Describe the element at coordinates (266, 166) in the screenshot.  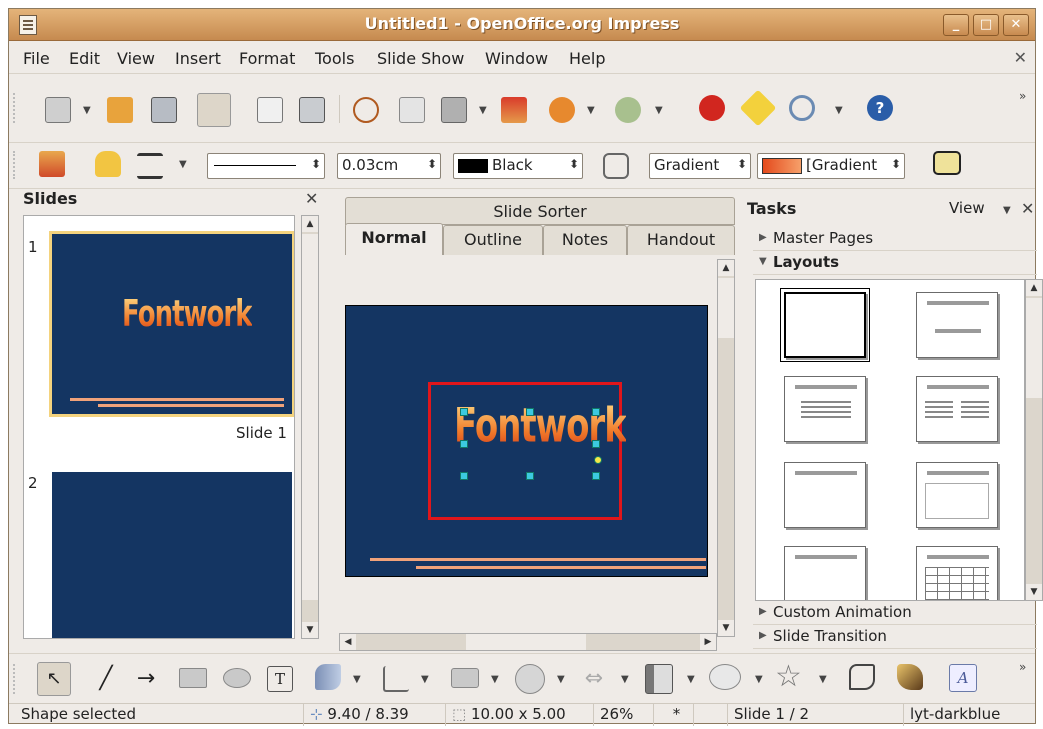
I see `line-style-select: ⬍` at that location.